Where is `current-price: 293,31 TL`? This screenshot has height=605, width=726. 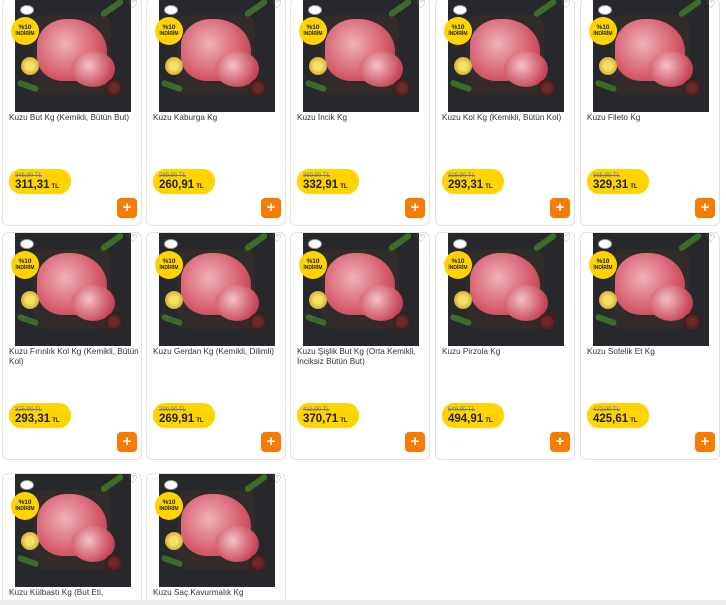 current-price: 293,31 TL is located at coordinates (470, 185).